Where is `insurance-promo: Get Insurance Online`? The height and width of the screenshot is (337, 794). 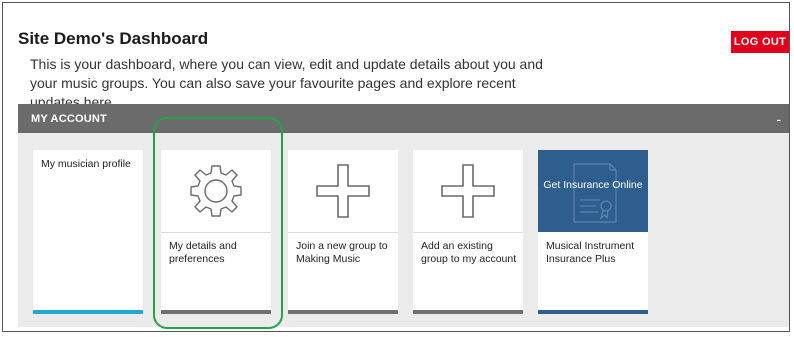
insurance-promo: Get Insurance Online is located at coordinates (593, 191).